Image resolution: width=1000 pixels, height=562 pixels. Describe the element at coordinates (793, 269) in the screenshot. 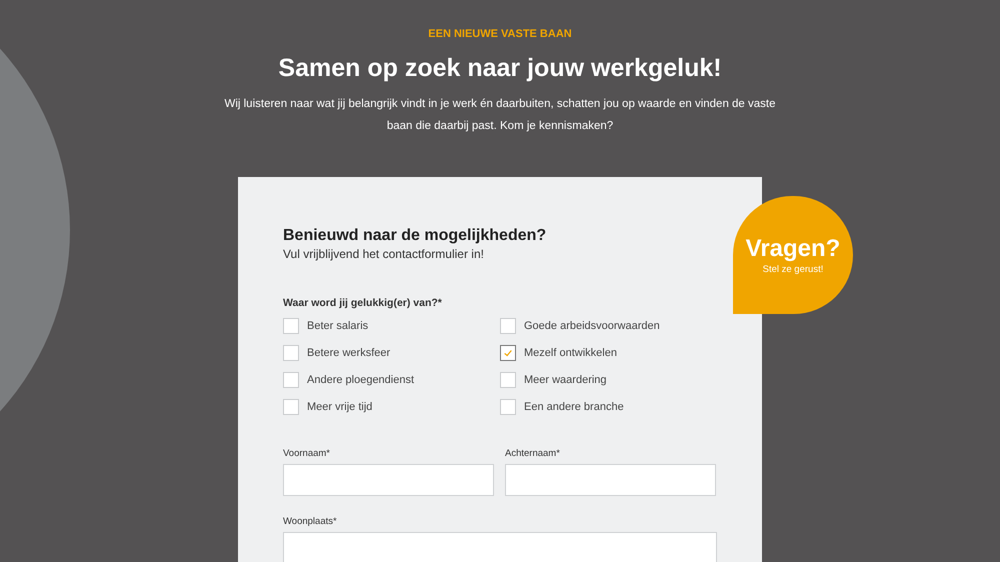

I see `badge-subtitle: Stel ze gerust!` at that location.